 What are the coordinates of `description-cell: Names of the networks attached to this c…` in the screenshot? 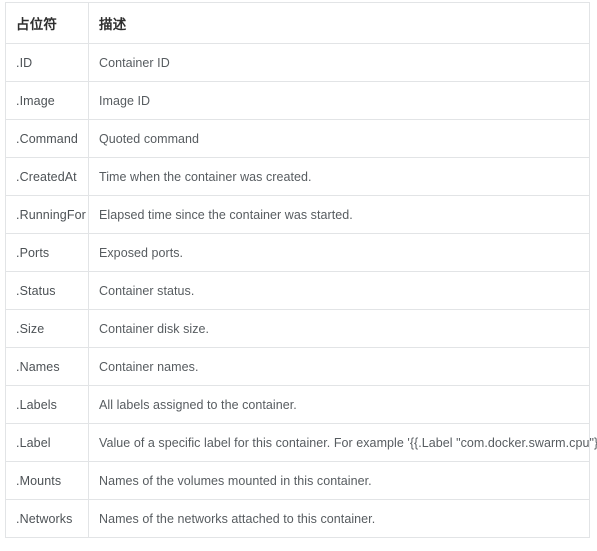 It's located at (339, 518).